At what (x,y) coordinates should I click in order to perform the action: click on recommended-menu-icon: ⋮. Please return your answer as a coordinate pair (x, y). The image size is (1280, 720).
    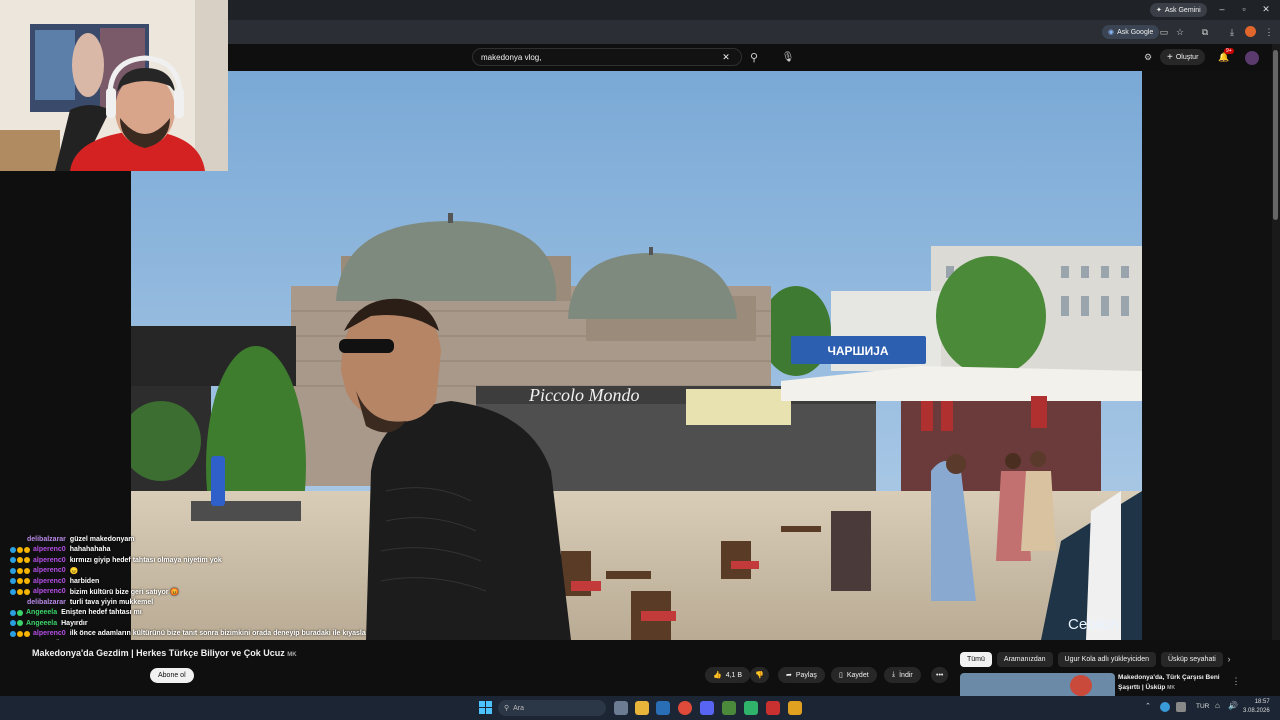
    Looking at the image, I should click on (1236, 681).